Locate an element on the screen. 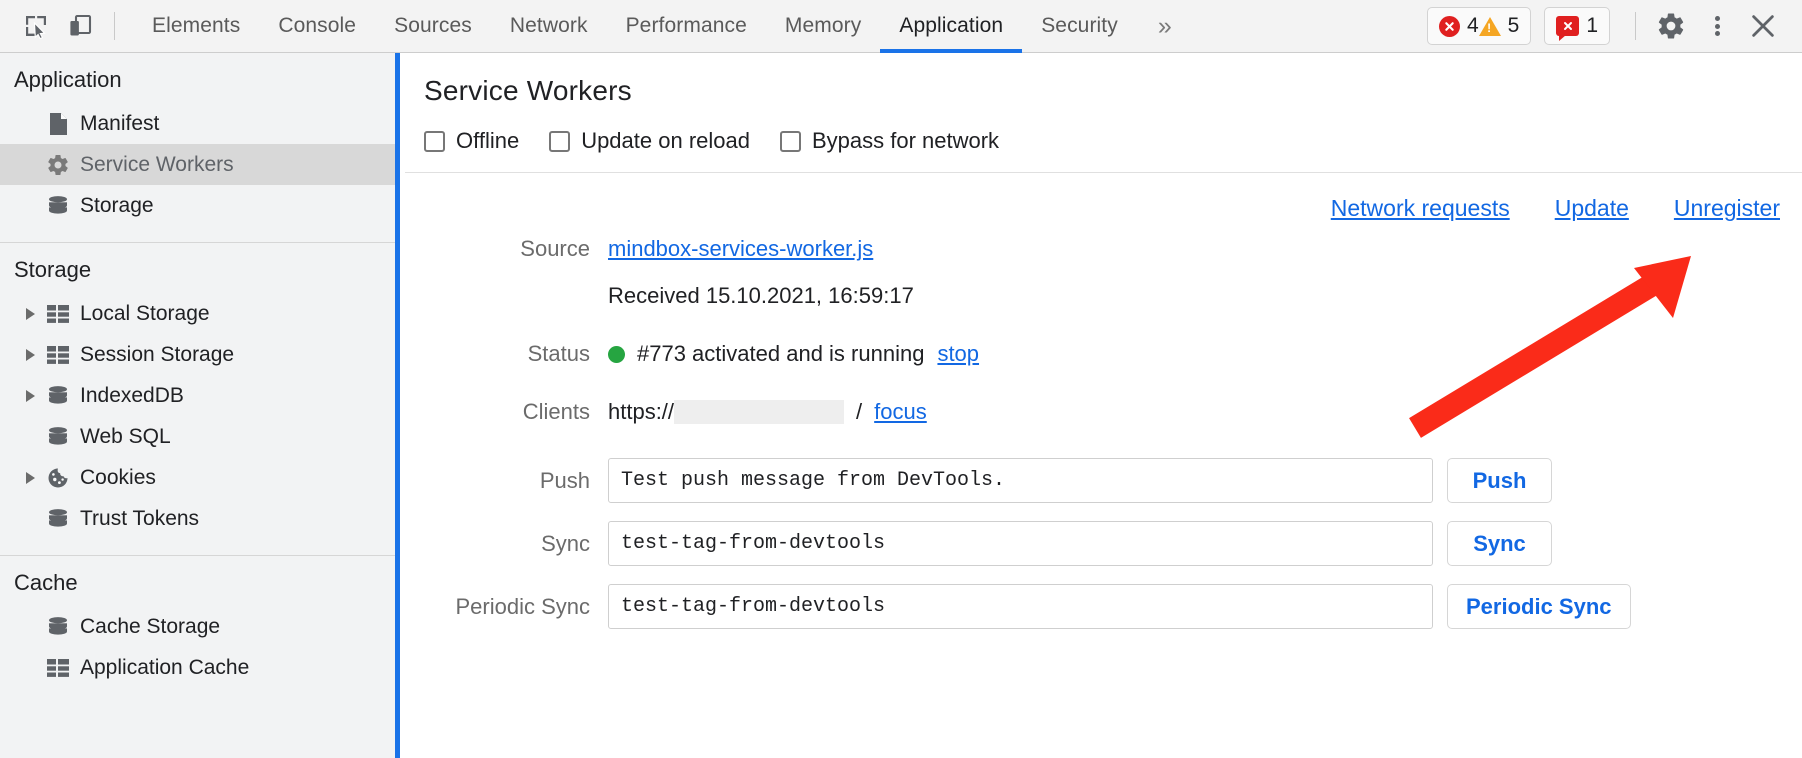  sync-label: Sync is located at coordinates (565, 543).